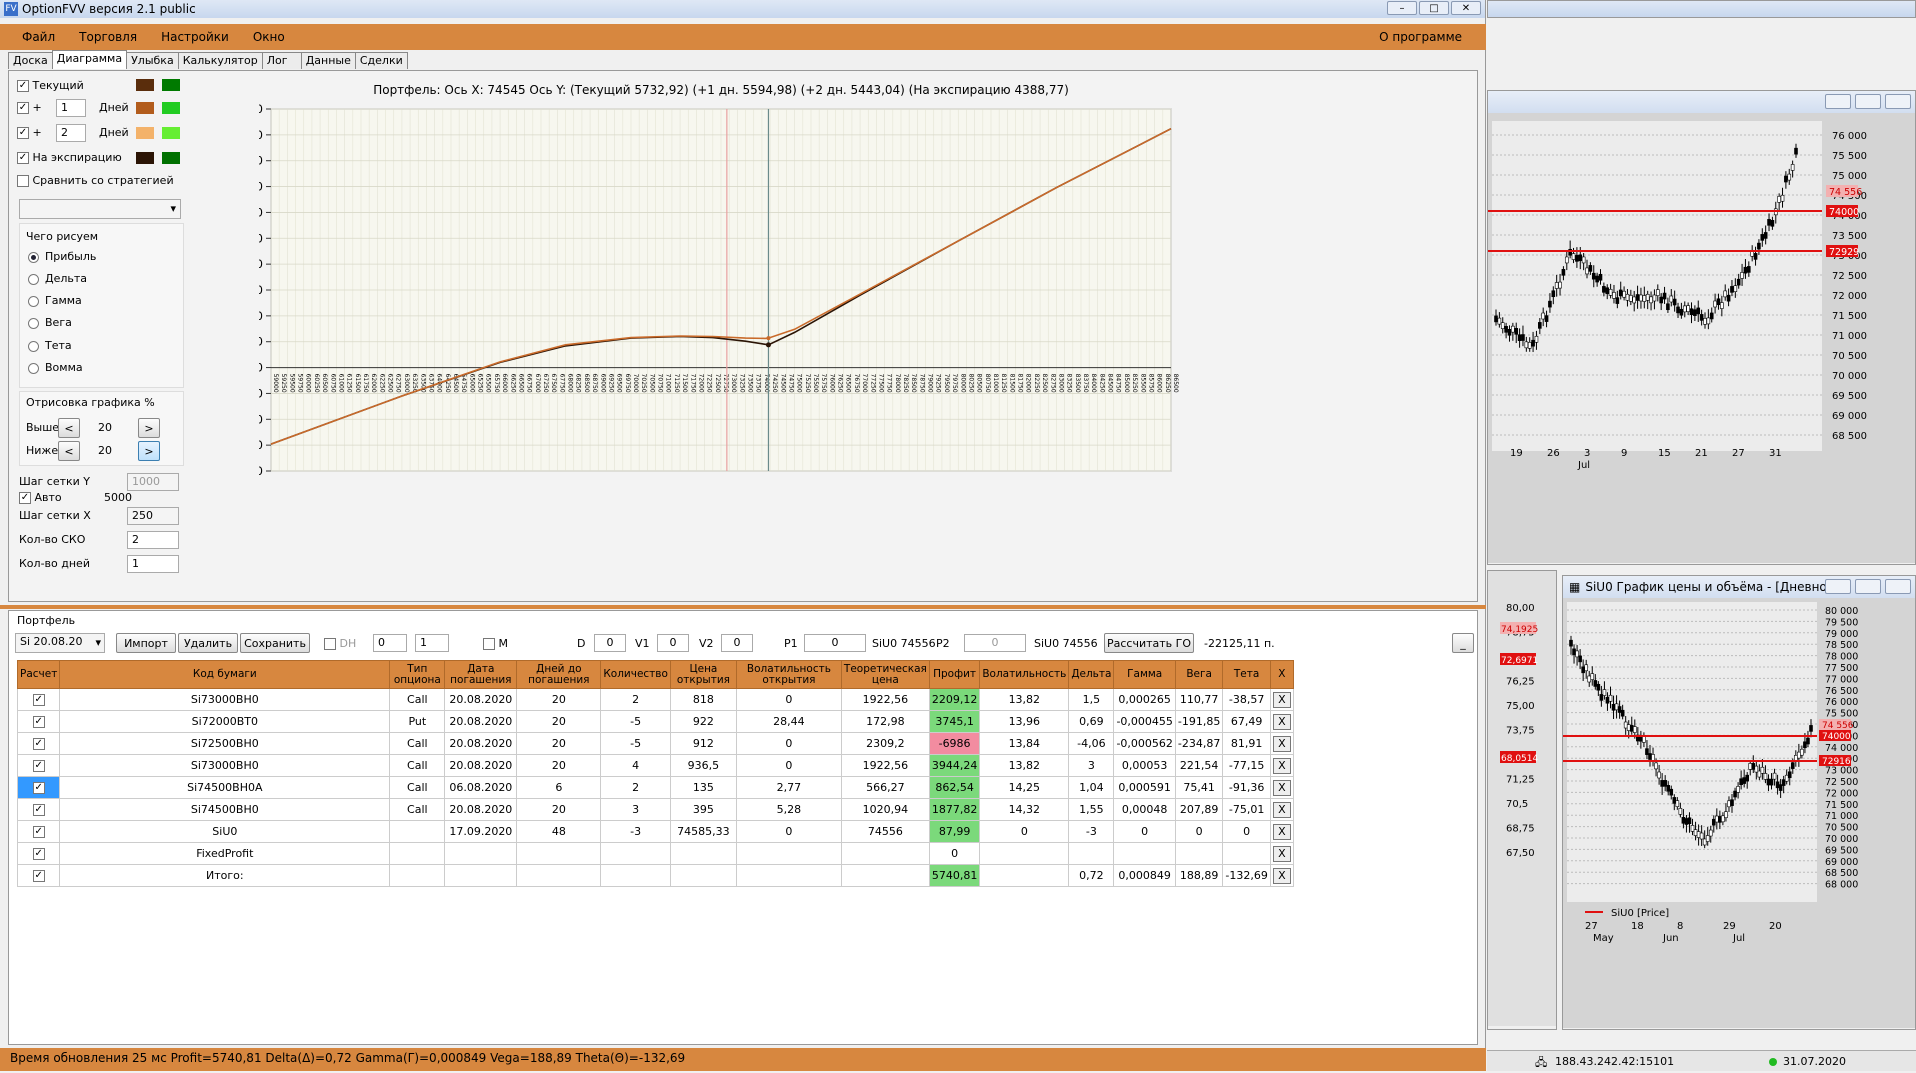 The image size is (1916, 1073). Describe the element at coordinates (153, 516) in the screenshot. I see `grid-x-input: 250` at that location.